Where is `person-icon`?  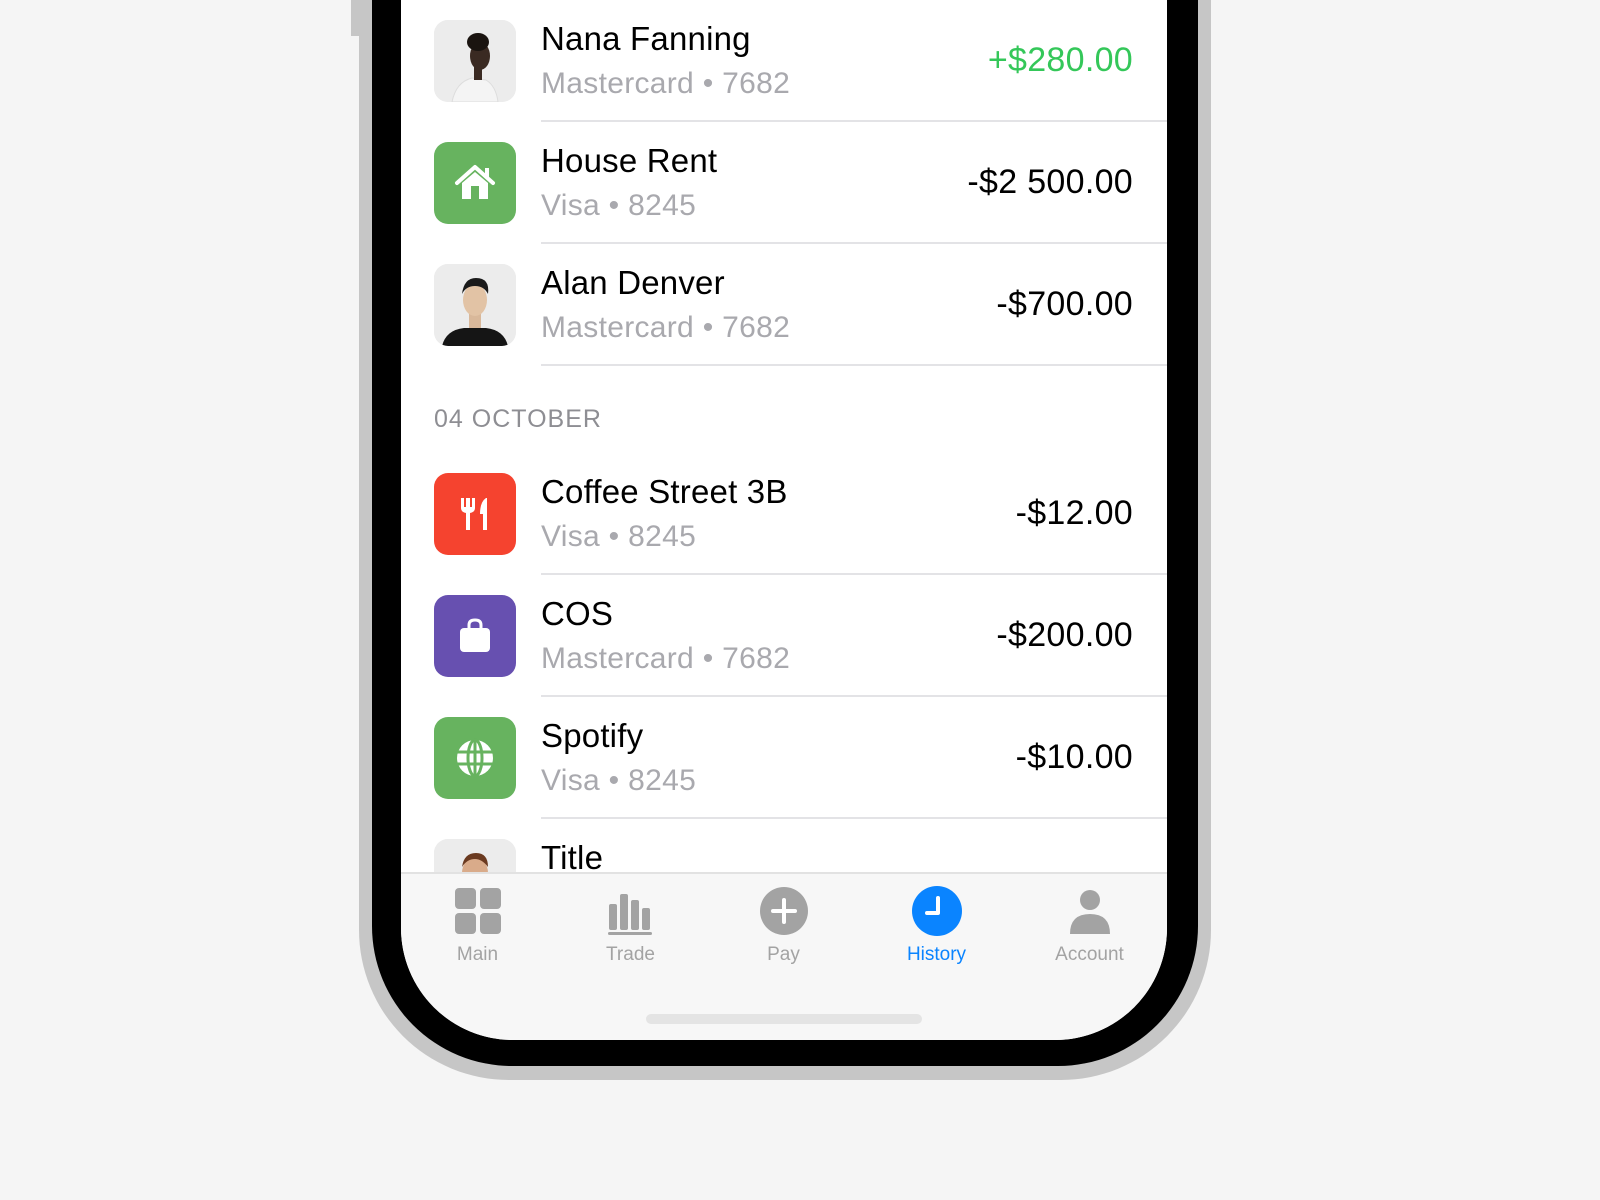 person-icon is located at coordinates (1090, 911).